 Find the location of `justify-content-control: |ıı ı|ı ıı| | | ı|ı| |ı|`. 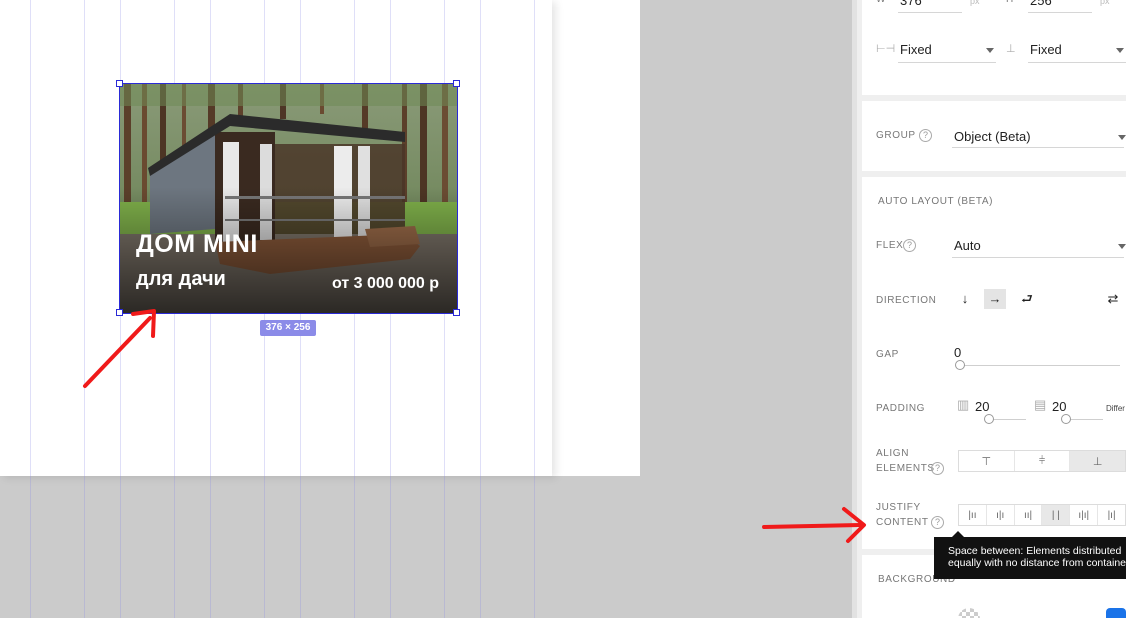

justify-content-control: |ıı ı|ı ıı| | | ı|ı| |ı| is located at coordinates (1042, 515).